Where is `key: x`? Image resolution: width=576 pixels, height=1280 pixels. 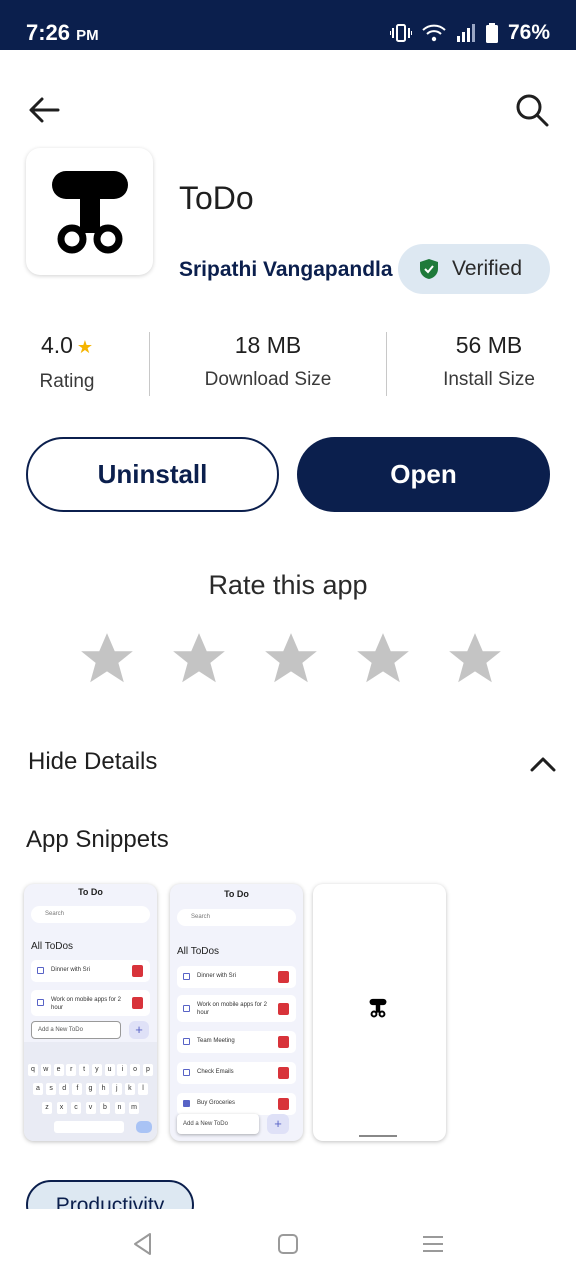
key: x is located at coordinates (61, 1108).